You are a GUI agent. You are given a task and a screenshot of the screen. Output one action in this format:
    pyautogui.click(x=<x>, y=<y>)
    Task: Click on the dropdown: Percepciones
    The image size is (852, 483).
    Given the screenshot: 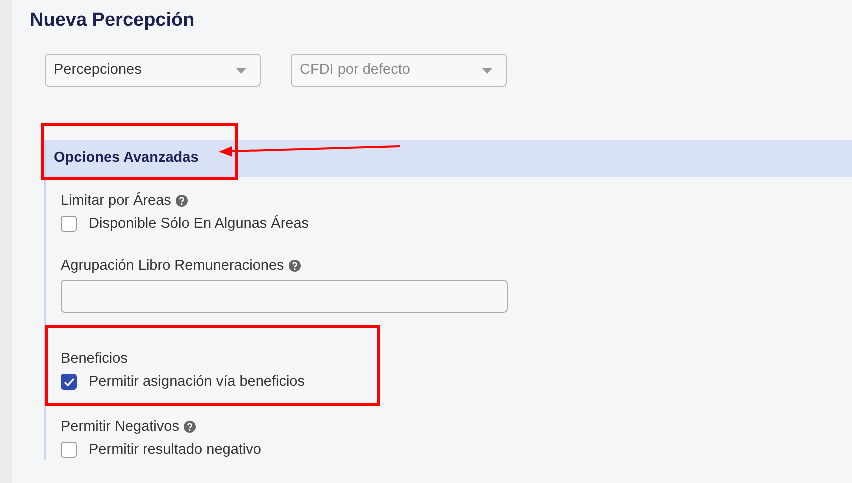 What is the action you would take?
    pyautogui.click(x=153, y=70)
    